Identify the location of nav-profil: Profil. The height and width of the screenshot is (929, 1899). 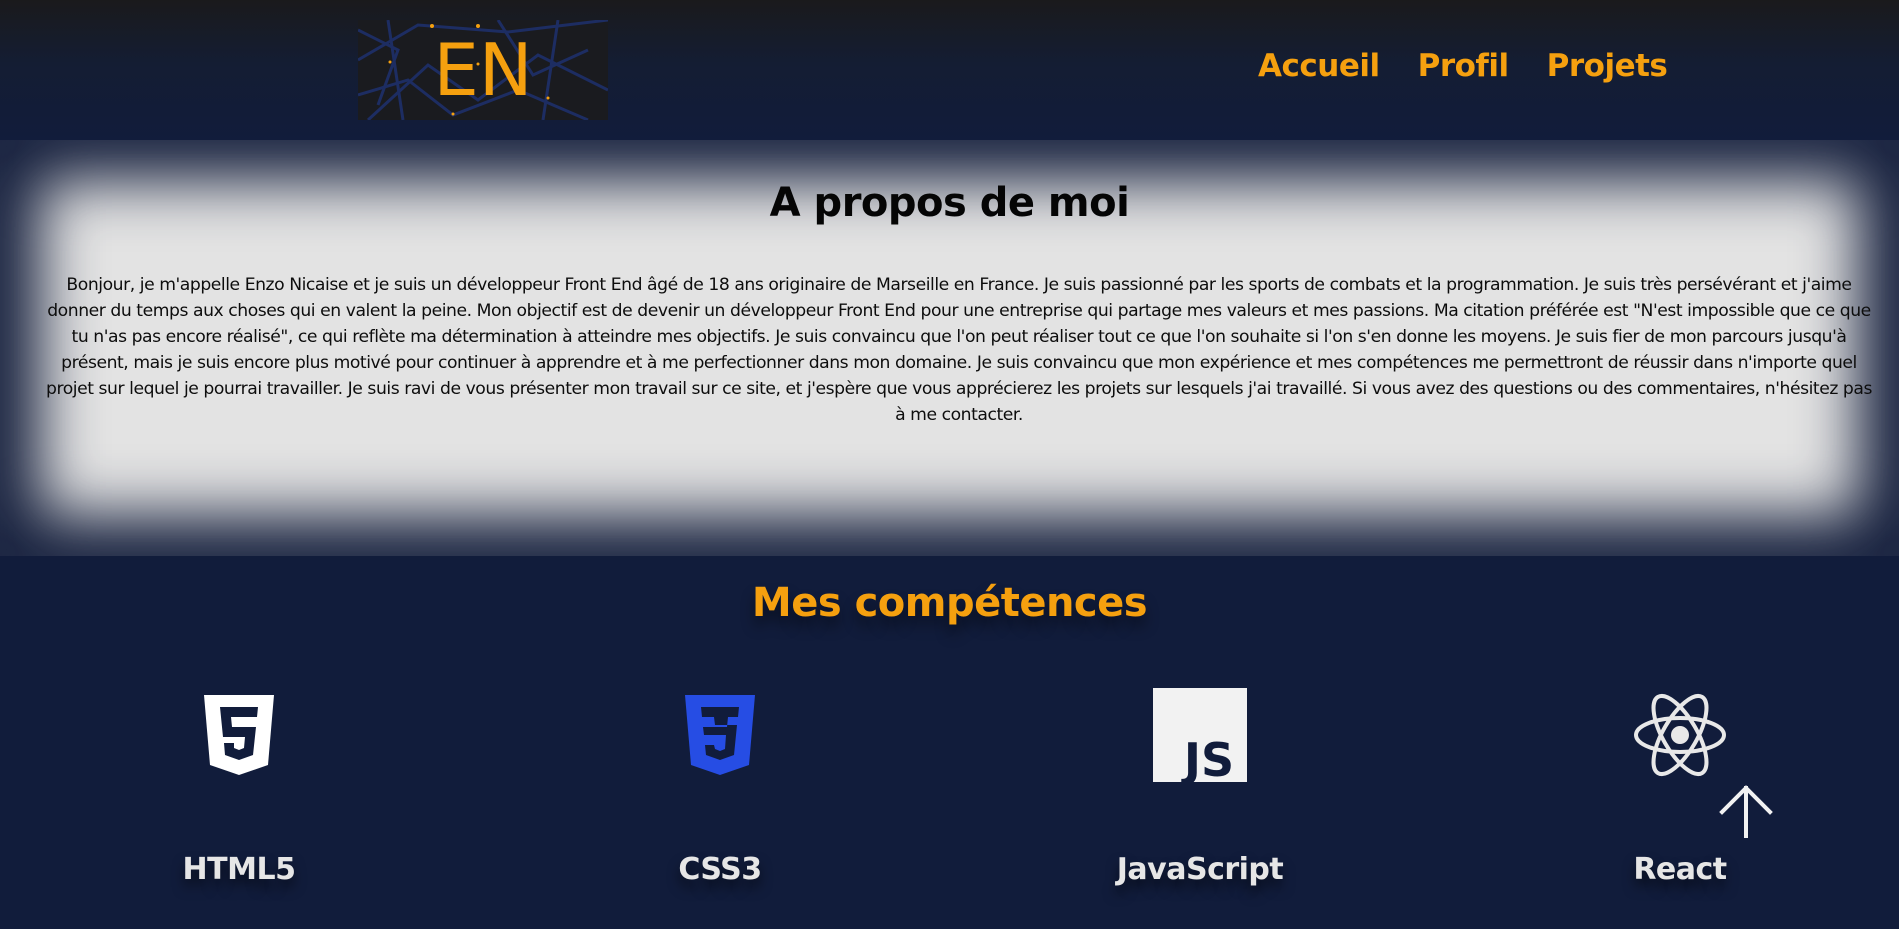
(1464, 66).